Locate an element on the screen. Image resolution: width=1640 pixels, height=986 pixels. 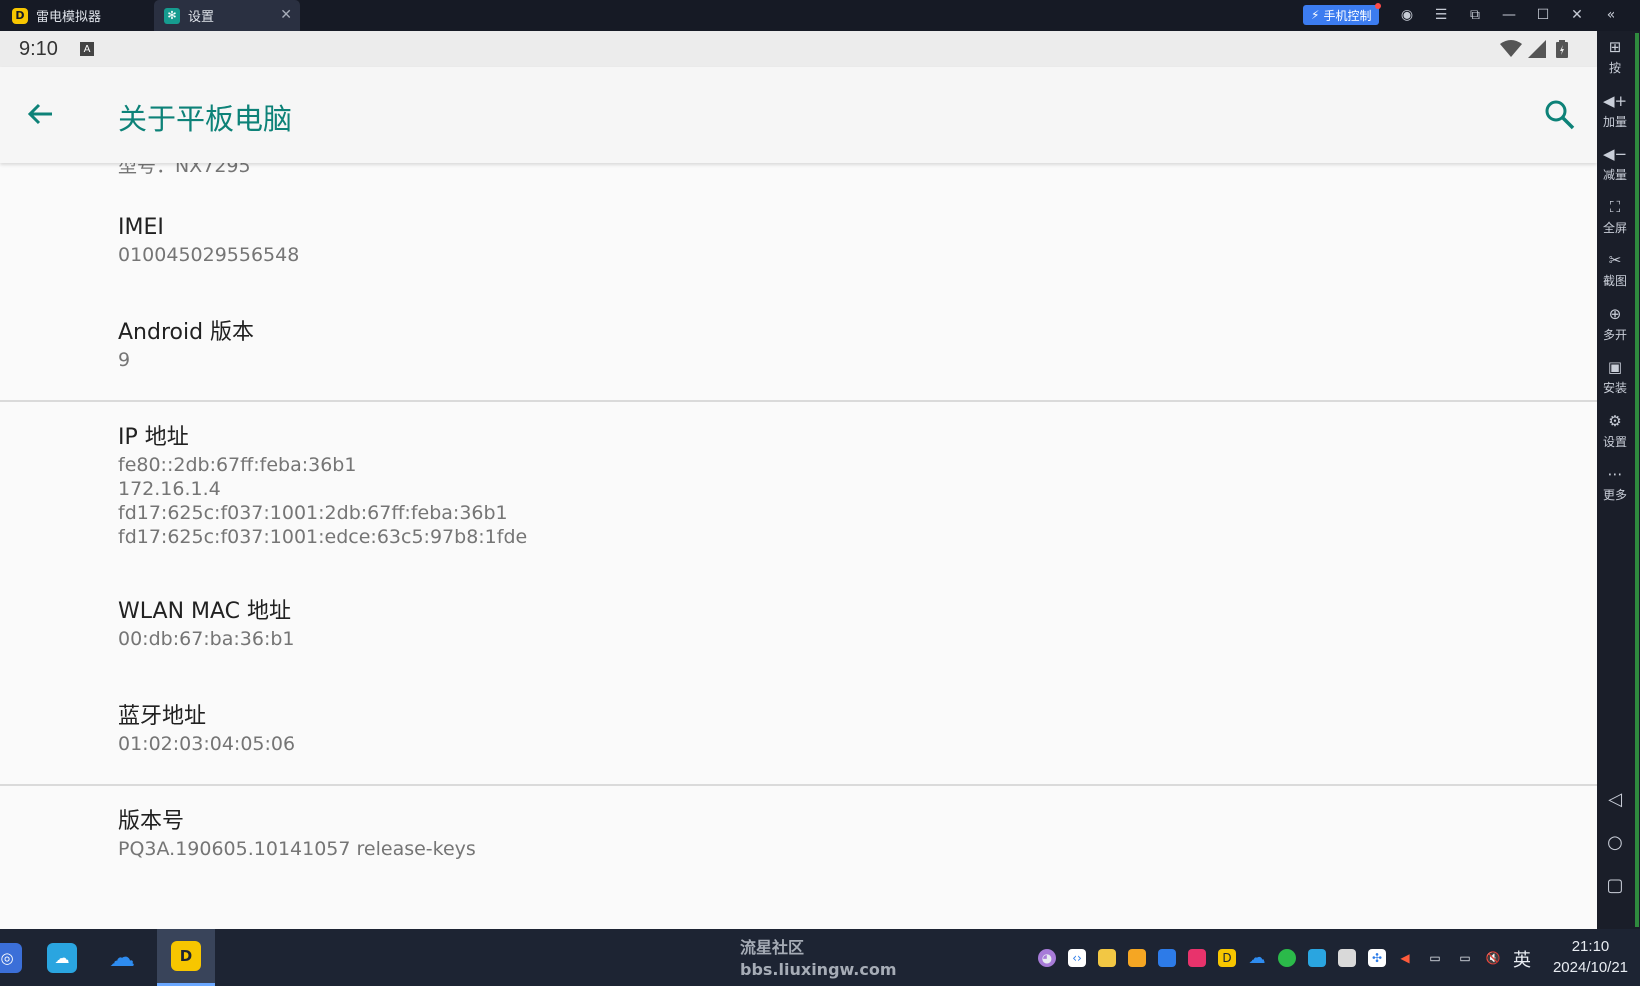
back-arrow-icon is located at coordinates (40, 115).